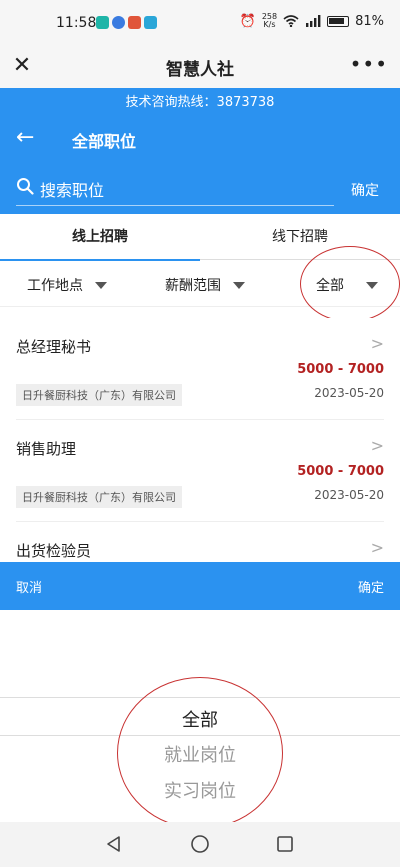 The image size is (400, 867). What do you see at coordinates (54, 347) in the screenshot?
I see `job-title: 总经理秘书` at bounding box center [54, 347].